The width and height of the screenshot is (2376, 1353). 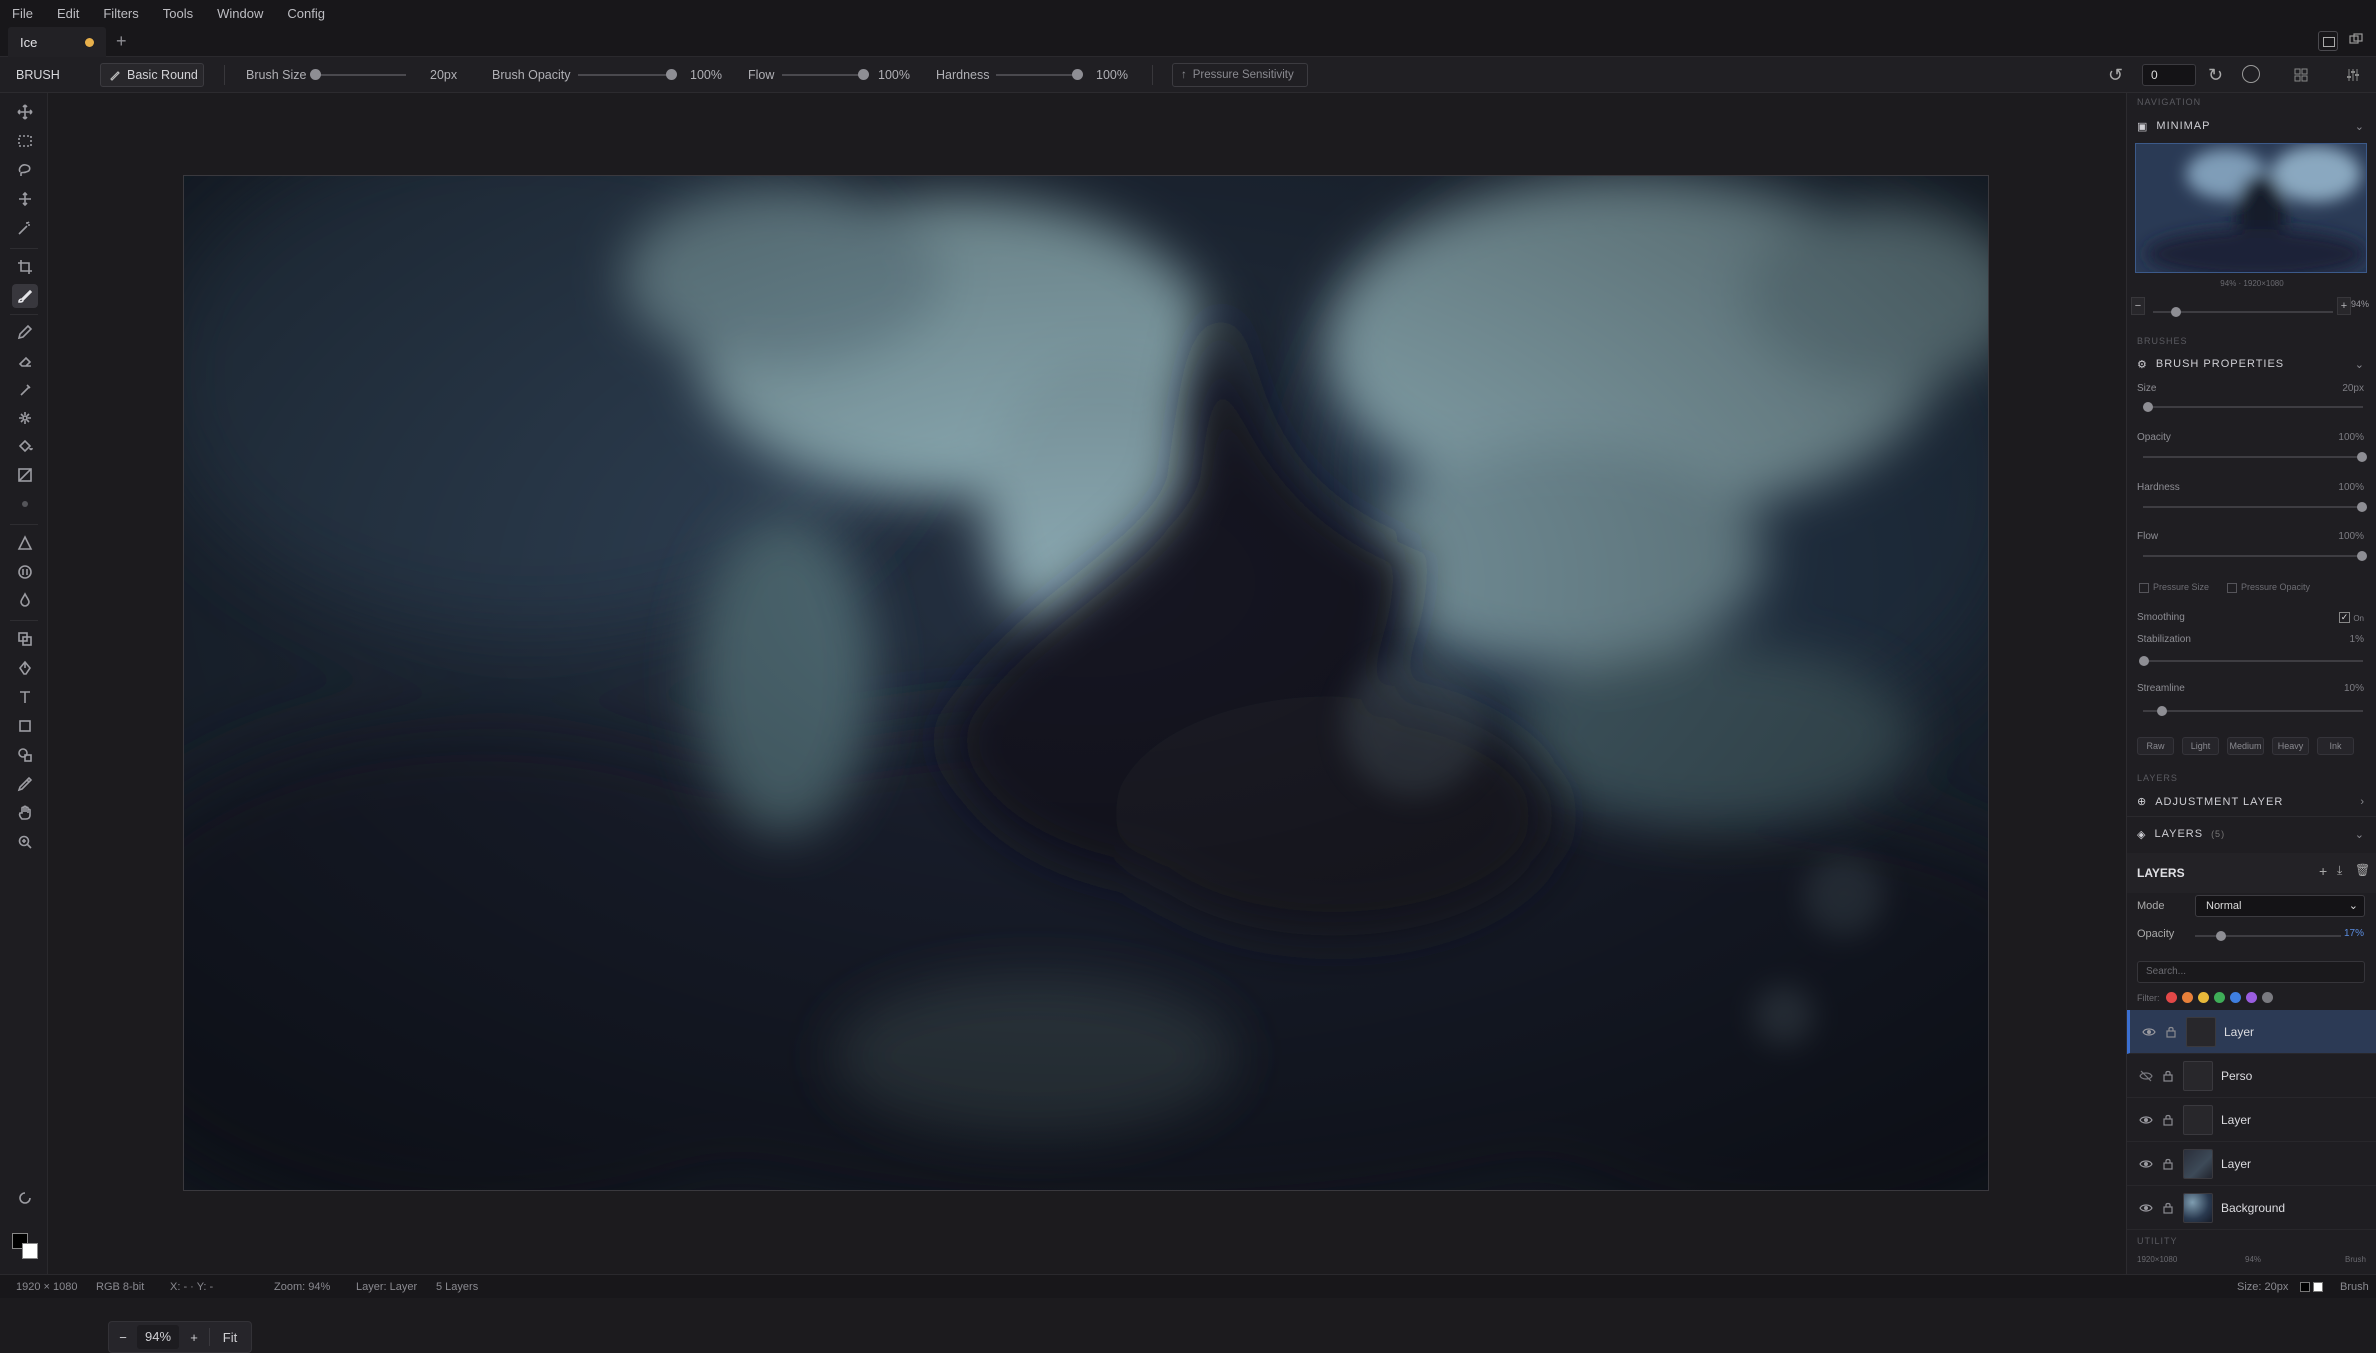 I want to click on marquee-select-icon, so click(x=25, y=141).